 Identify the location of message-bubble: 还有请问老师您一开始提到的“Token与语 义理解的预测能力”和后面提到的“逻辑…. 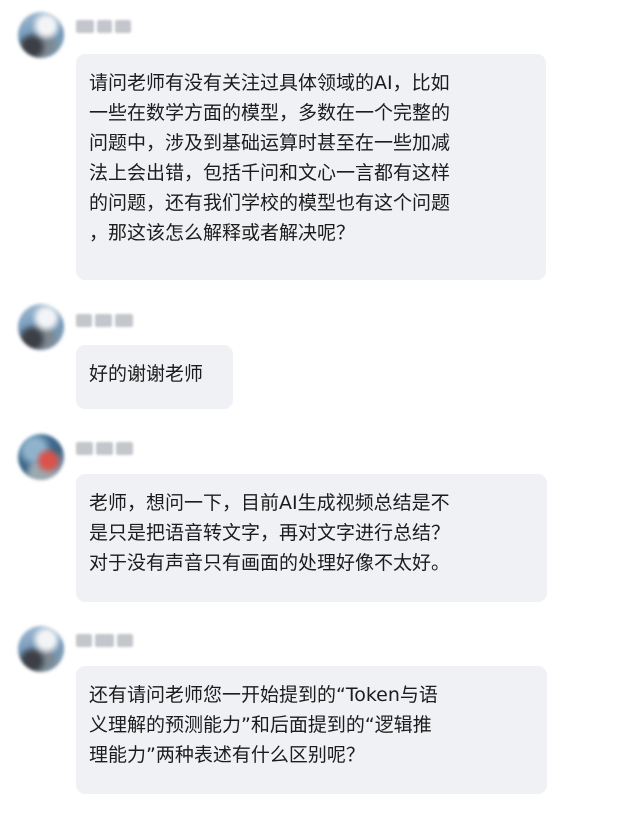
(311, 730).